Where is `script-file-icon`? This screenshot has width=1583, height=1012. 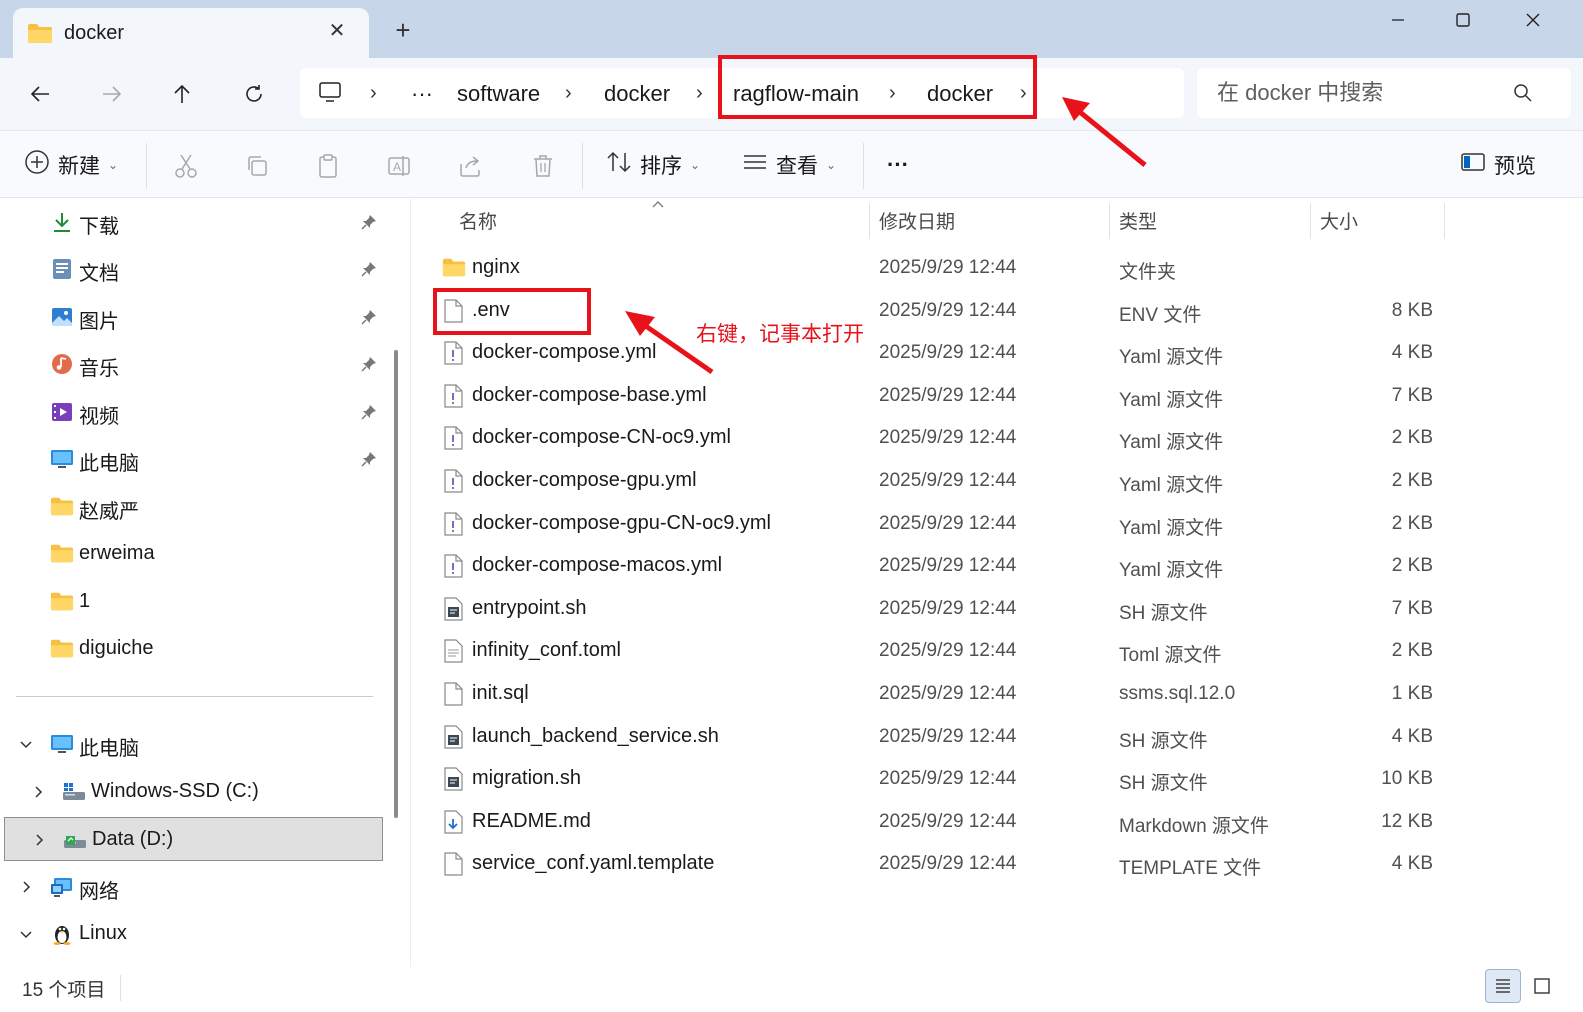
script-file-icon is located at coordinates (454, 609).